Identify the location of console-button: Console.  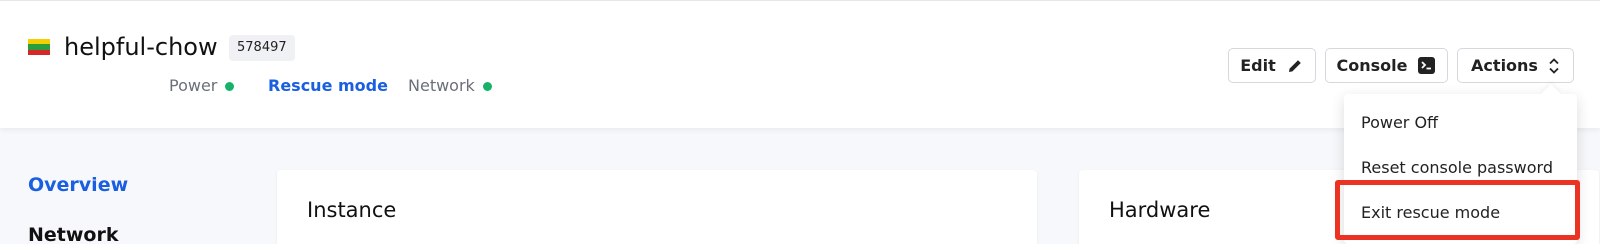
(1386, 65).